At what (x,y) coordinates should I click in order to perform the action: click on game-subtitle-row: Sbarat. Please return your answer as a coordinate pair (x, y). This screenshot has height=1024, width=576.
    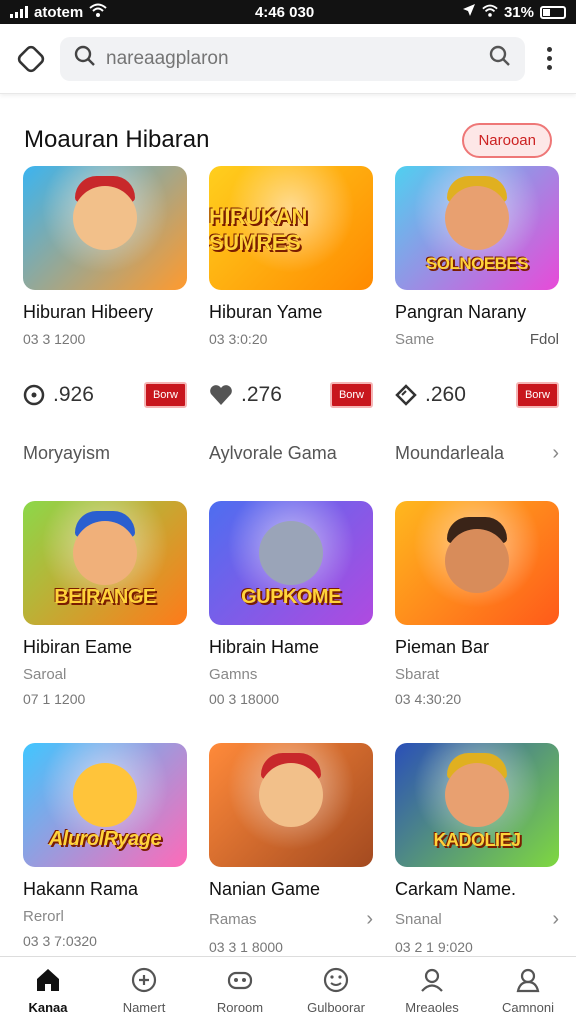
    Looking at the image, I should click on (477, 674).